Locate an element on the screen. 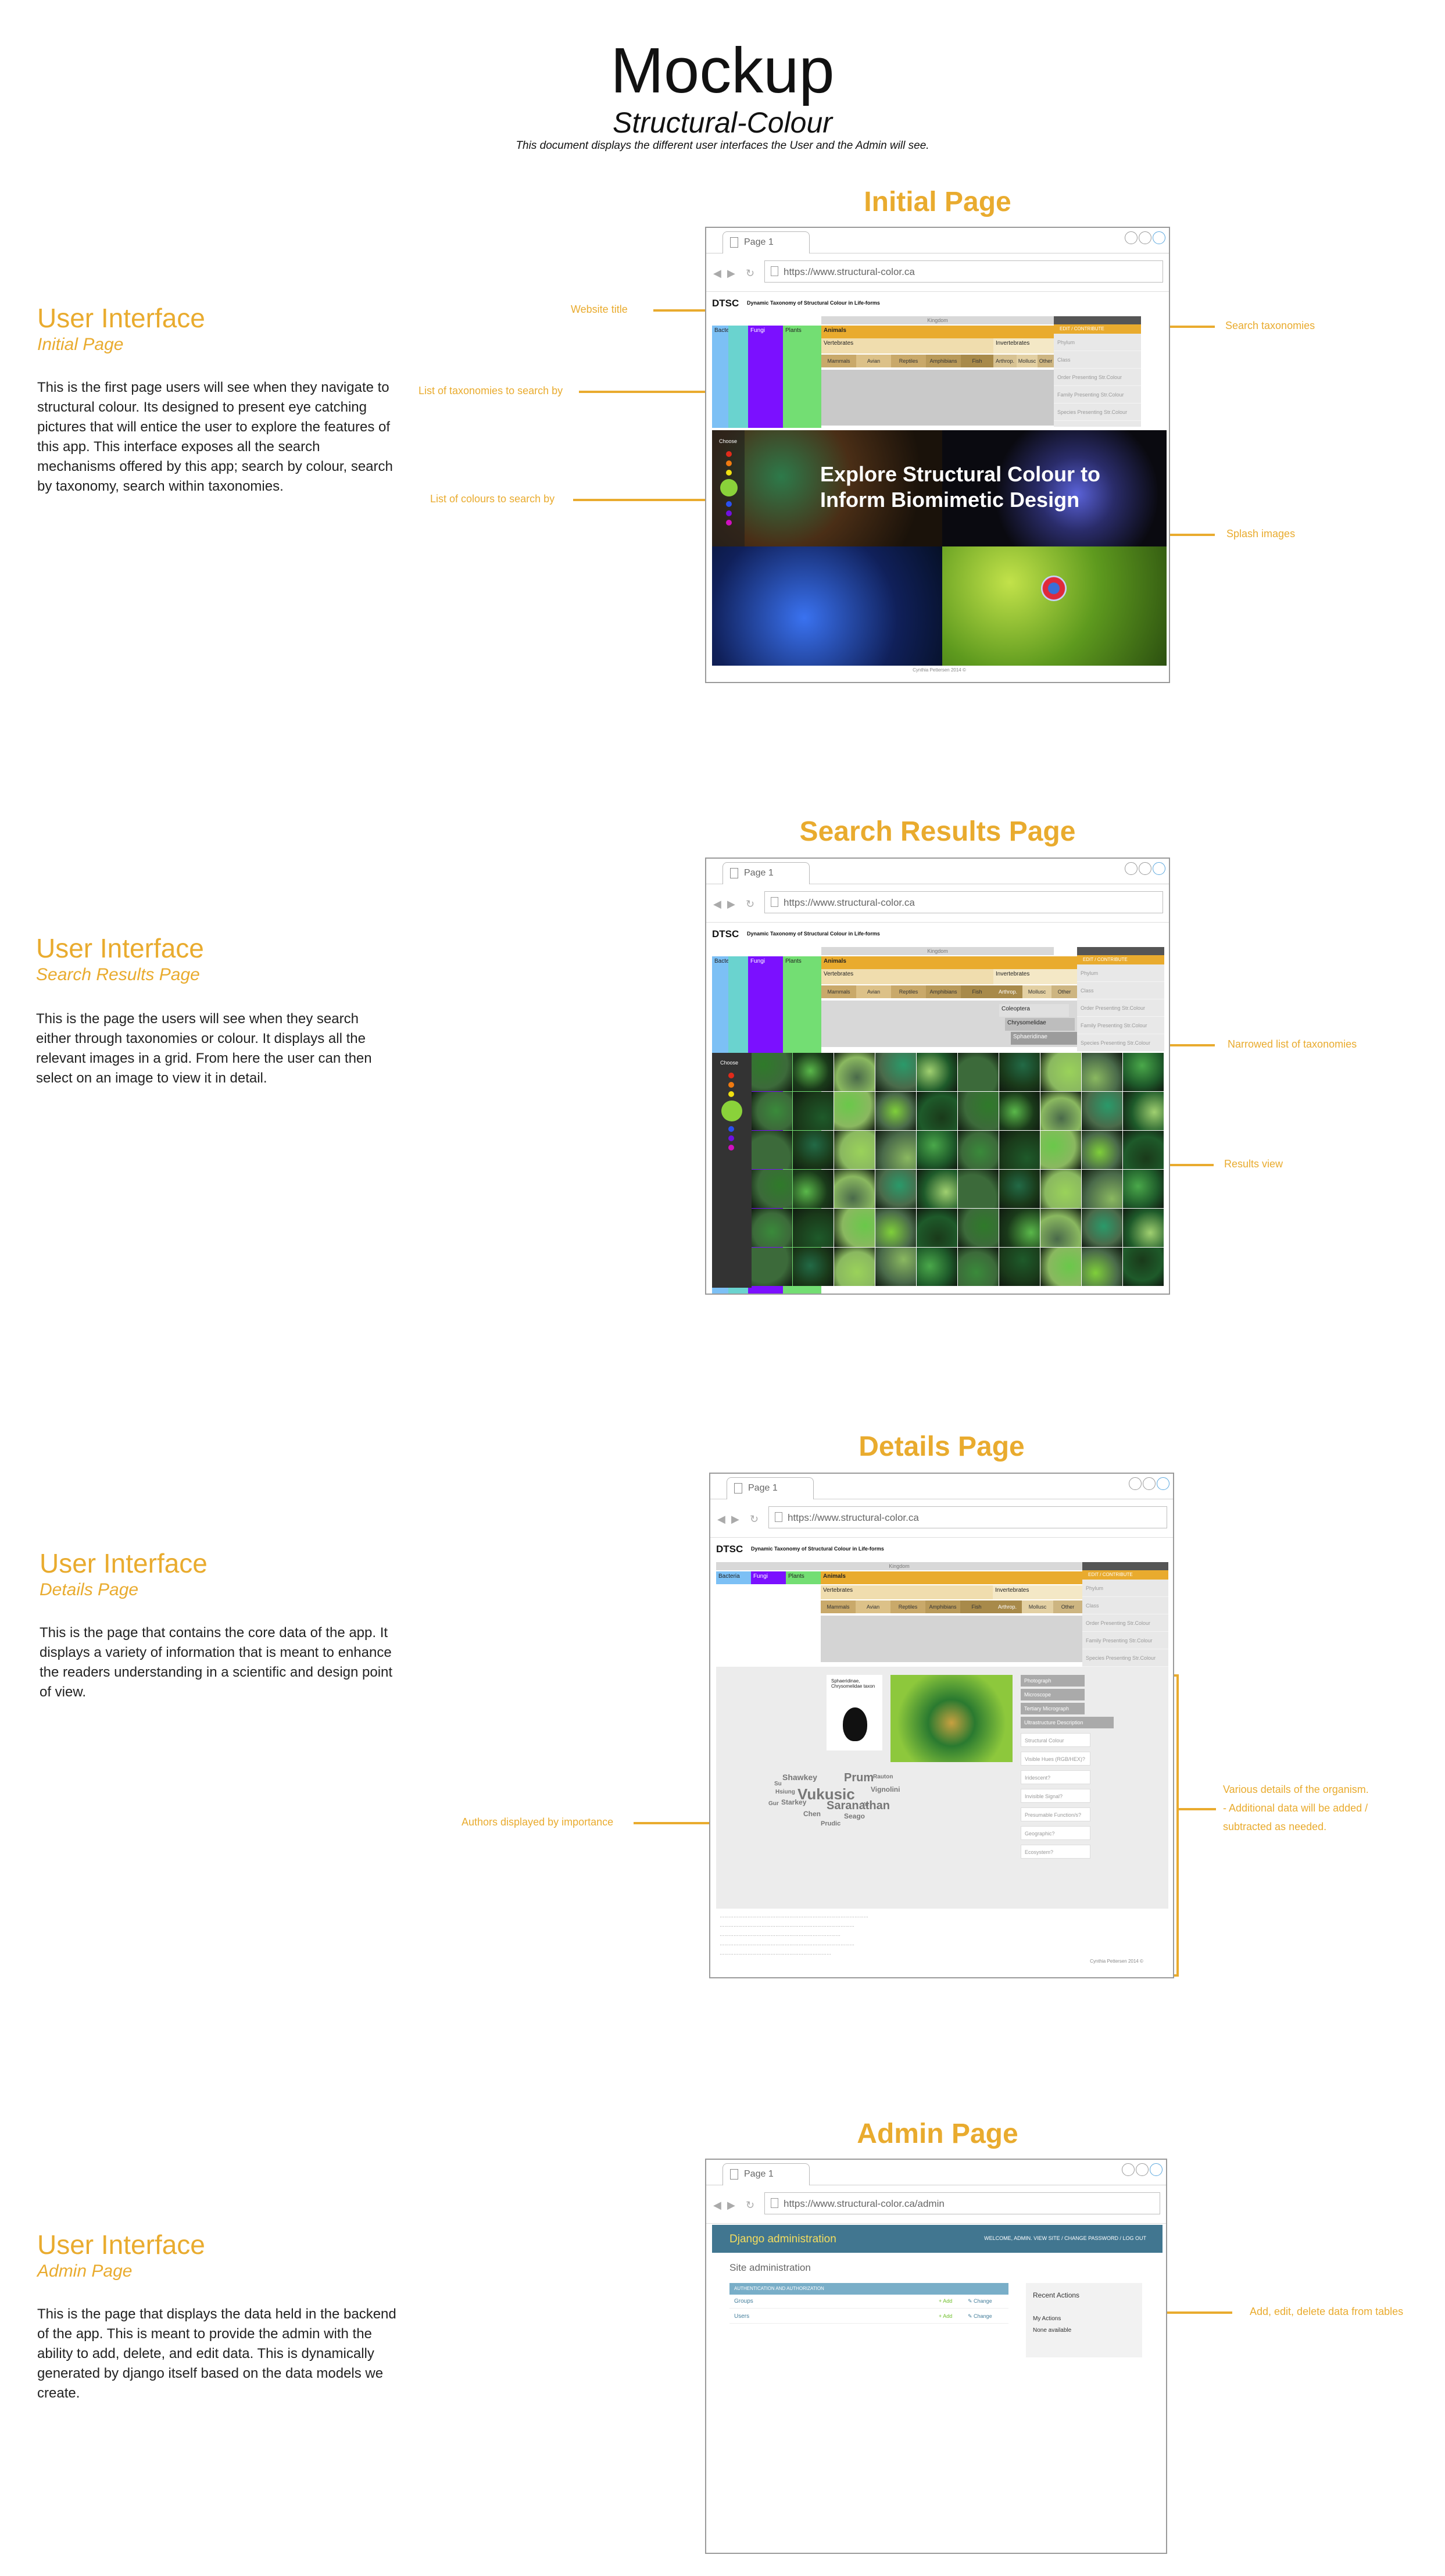 The width and height of the screenshot is (1445, 2576). author-name: Su is located at coordinates (778, 1784).